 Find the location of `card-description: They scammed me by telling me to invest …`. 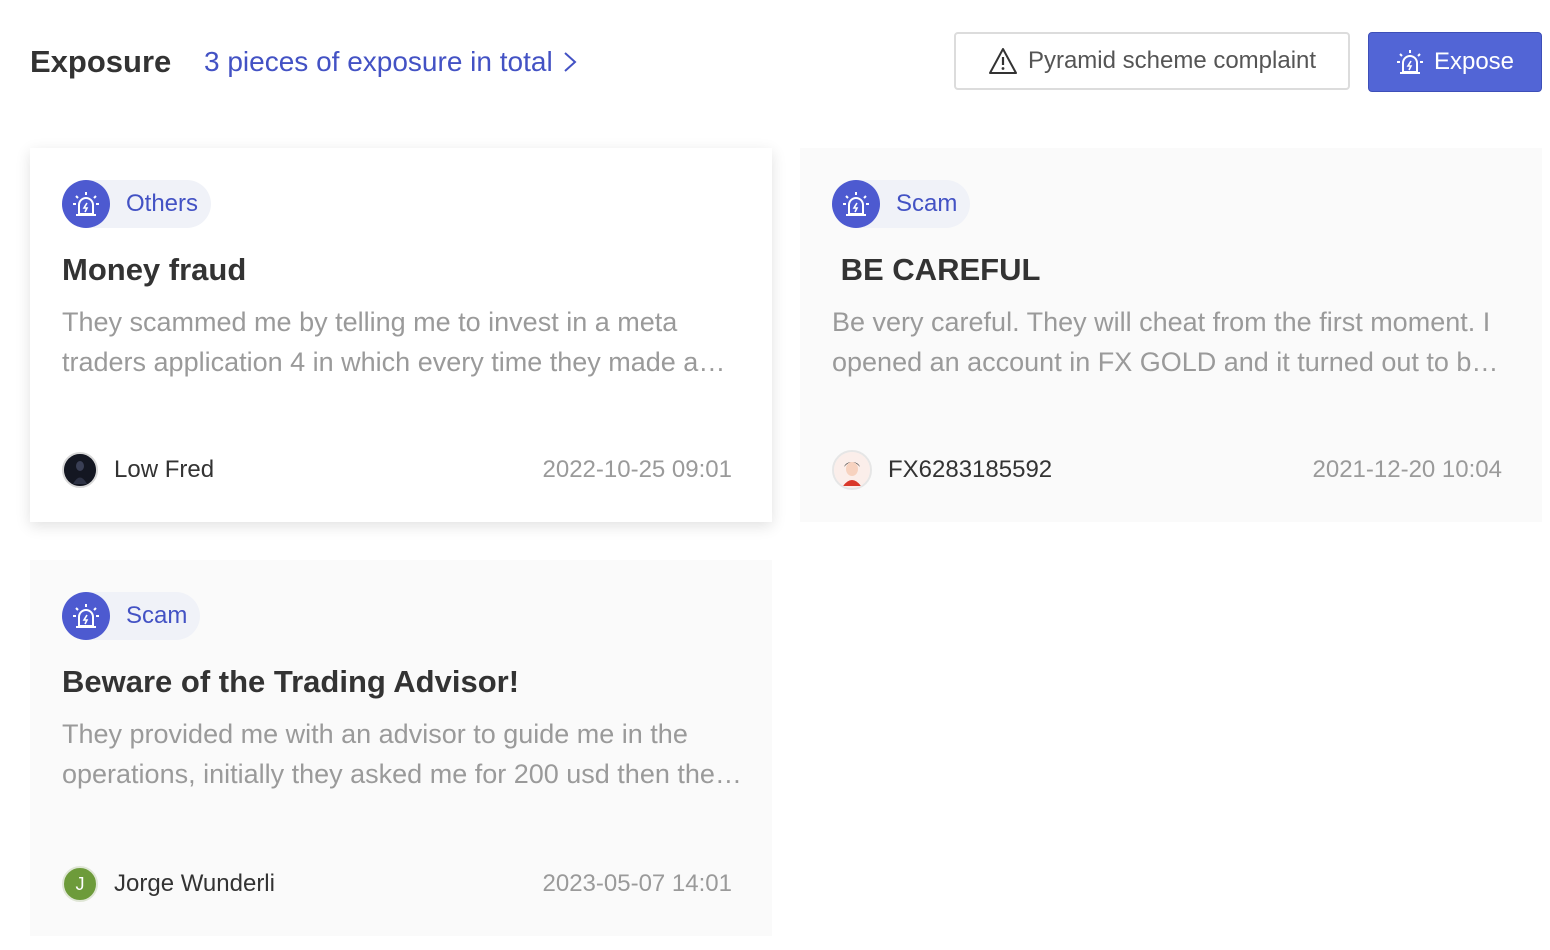

card-description: They scammed me by telling me to invest … is located at coordinates (380, 342).